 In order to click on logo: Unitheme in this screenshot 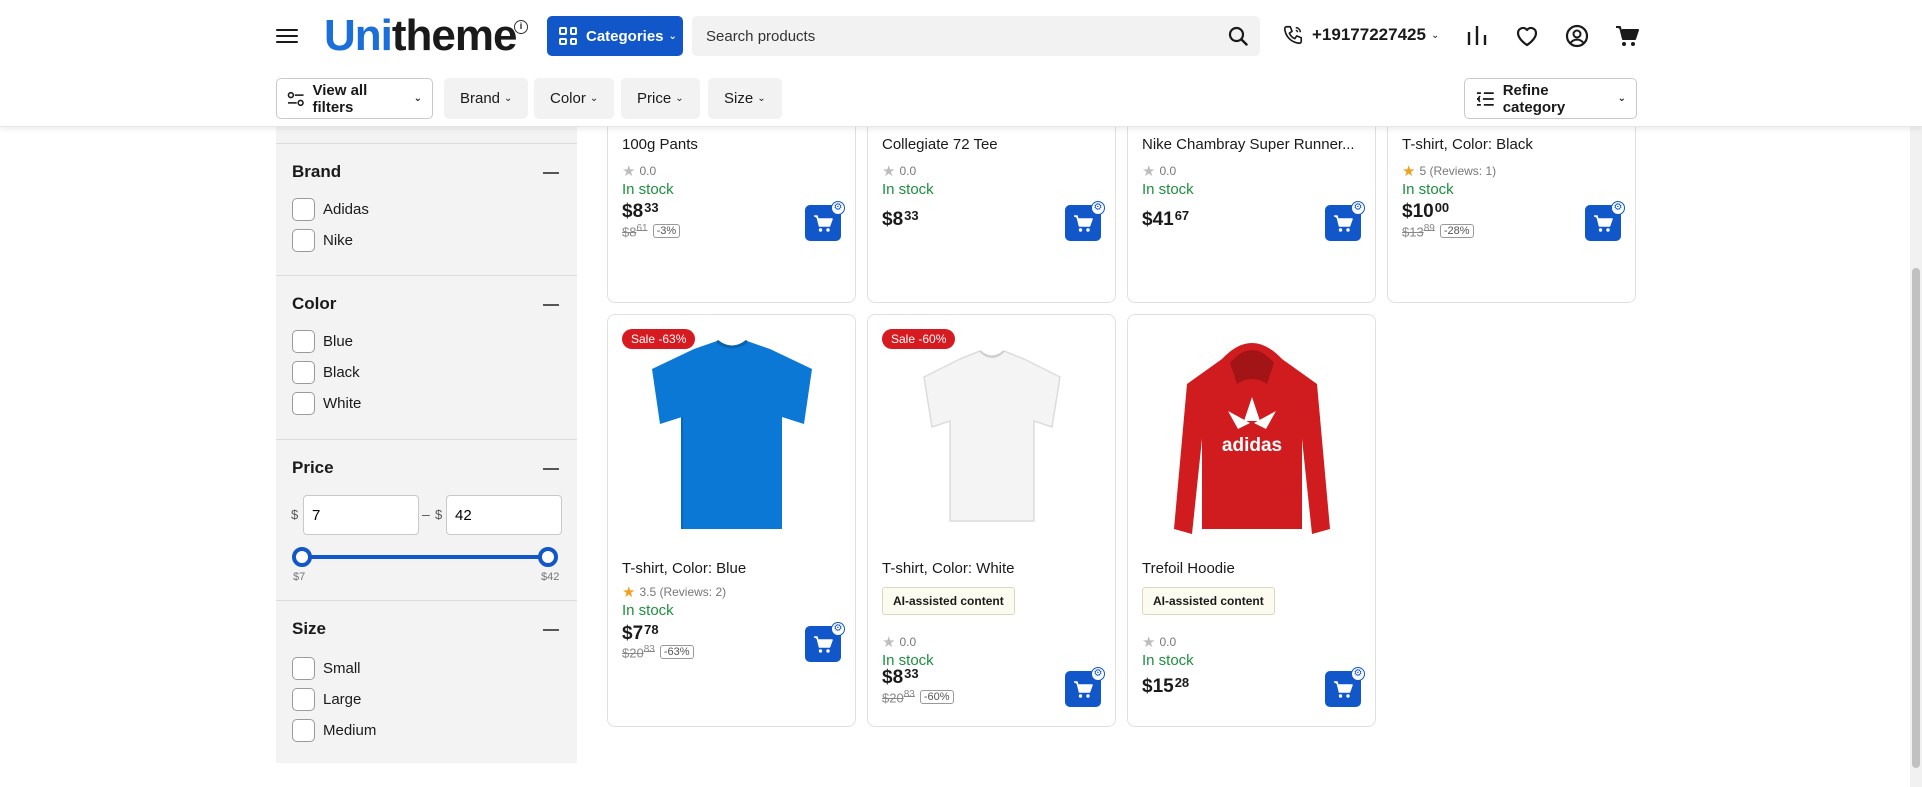, I will do `click(420, 36)`.